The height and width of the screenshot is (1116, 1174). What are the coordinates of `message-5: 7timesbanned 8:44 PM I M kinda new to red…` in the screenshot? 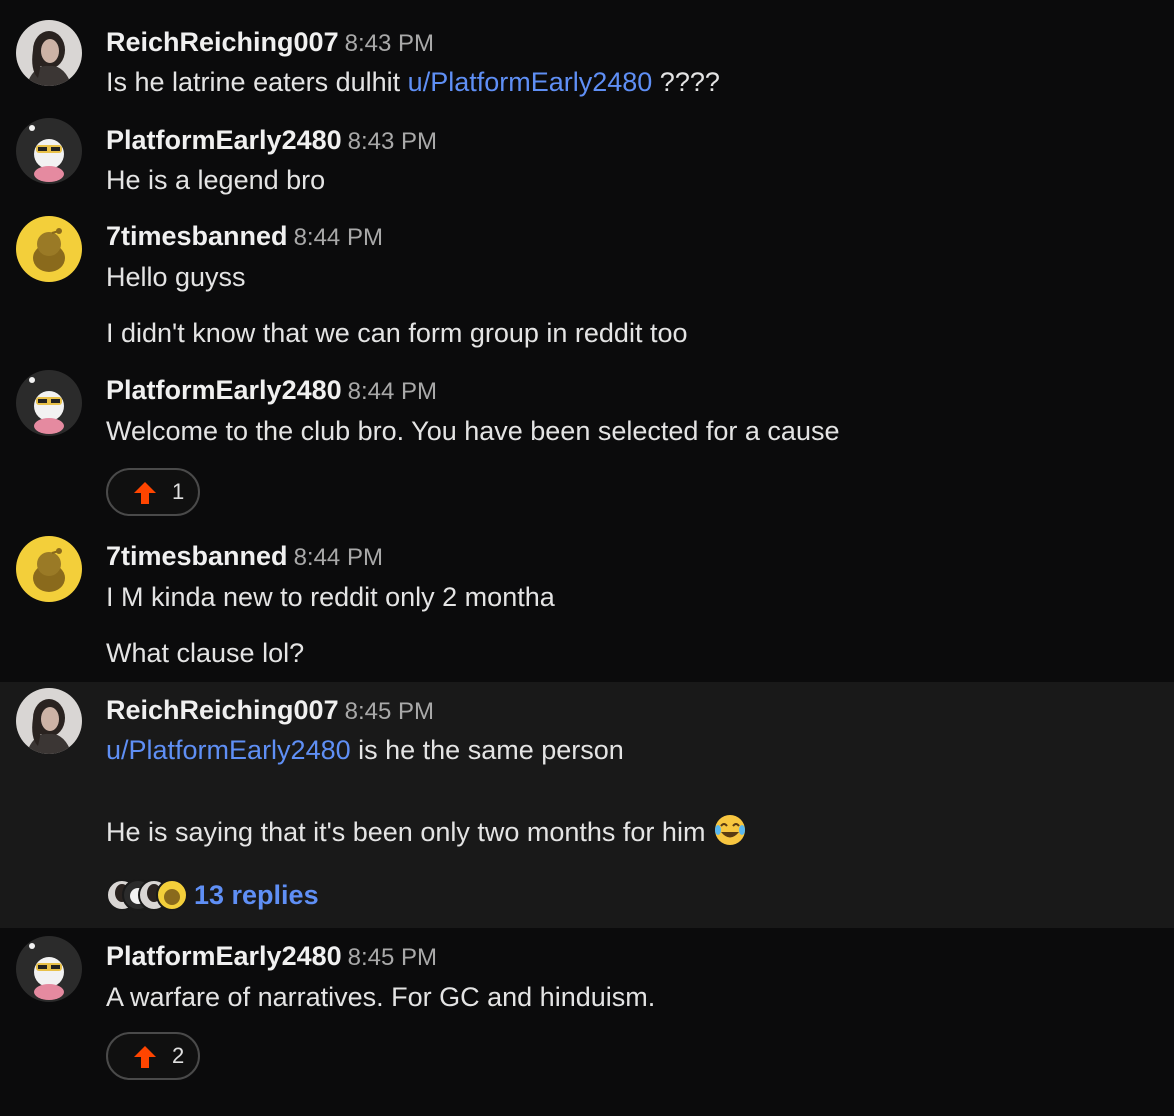 It's located at (587, 606).